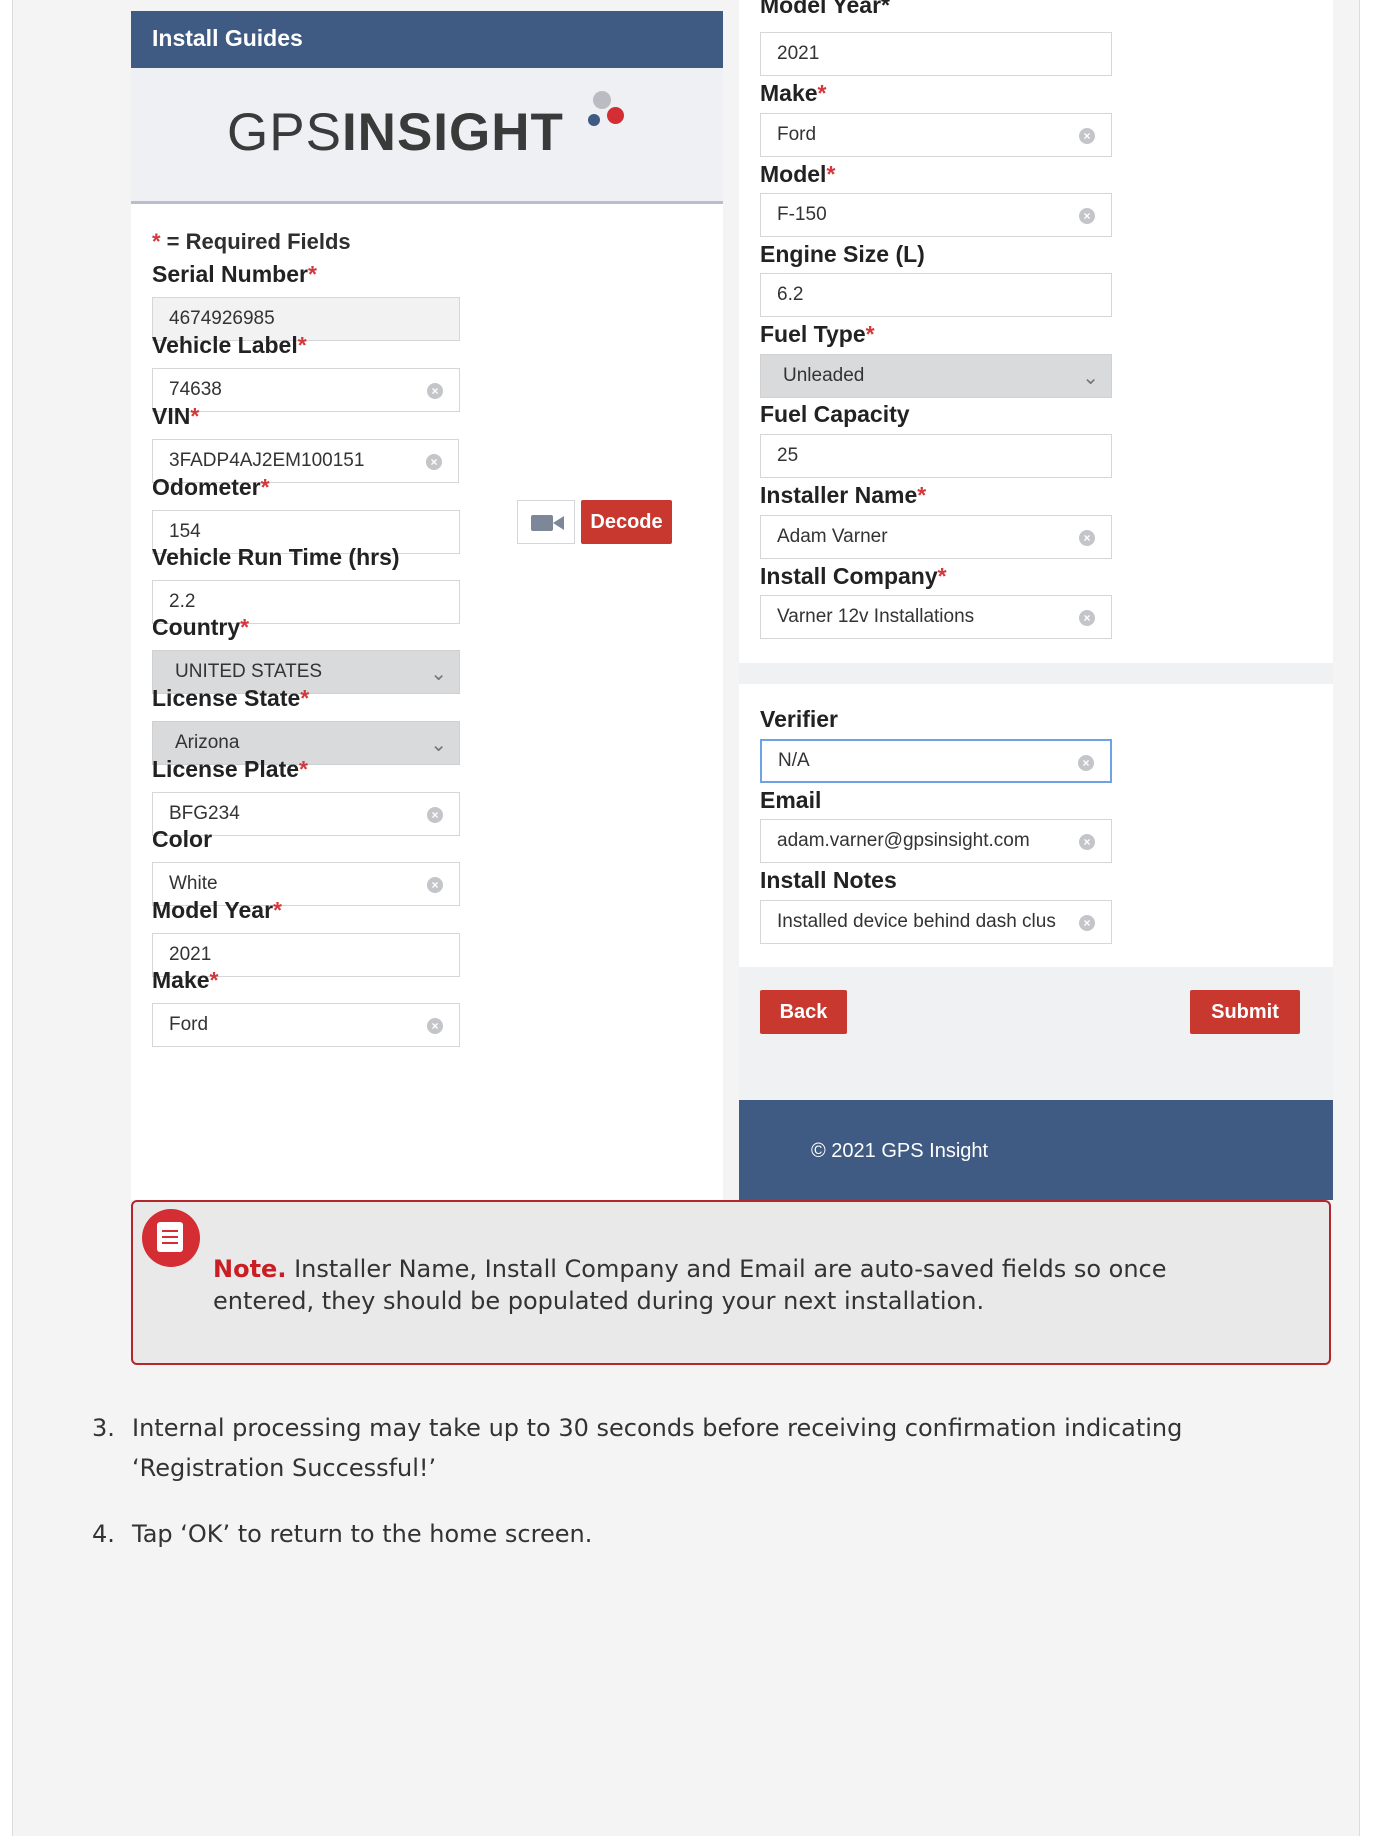 This screenshot has width=1373, height=1836. I want to click on install-notes-input: Installed device behind dash clus ×, so click(936, 922).